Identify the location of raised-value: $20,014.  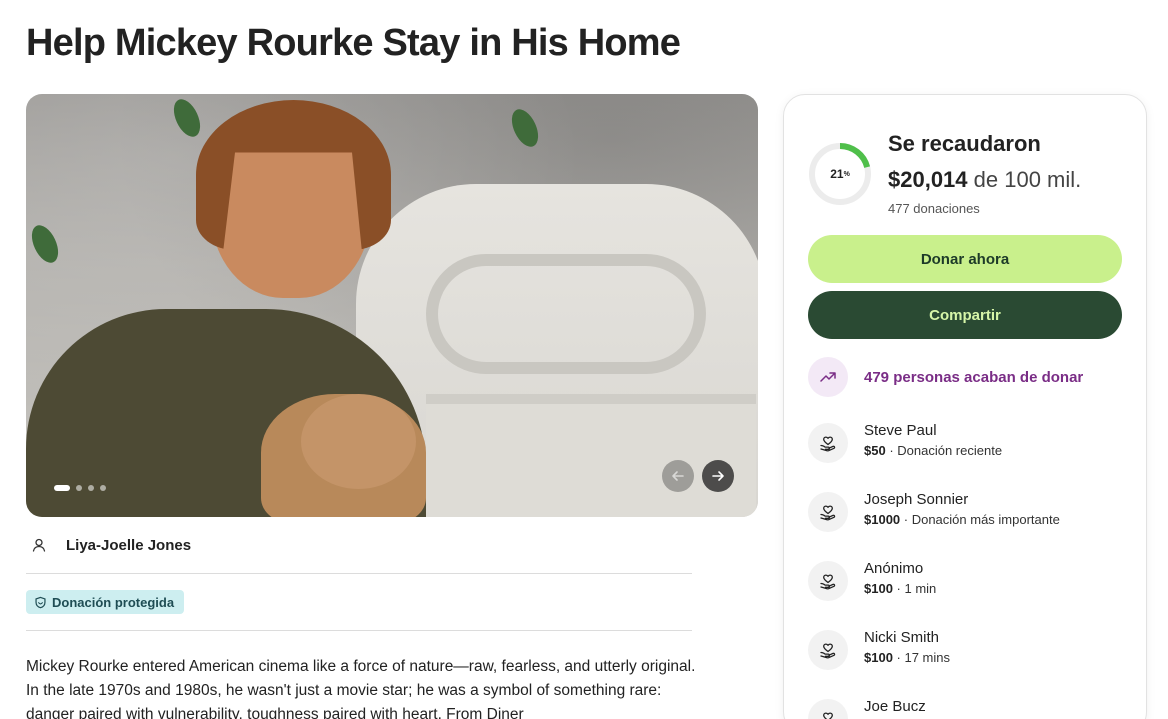
(928, 179).